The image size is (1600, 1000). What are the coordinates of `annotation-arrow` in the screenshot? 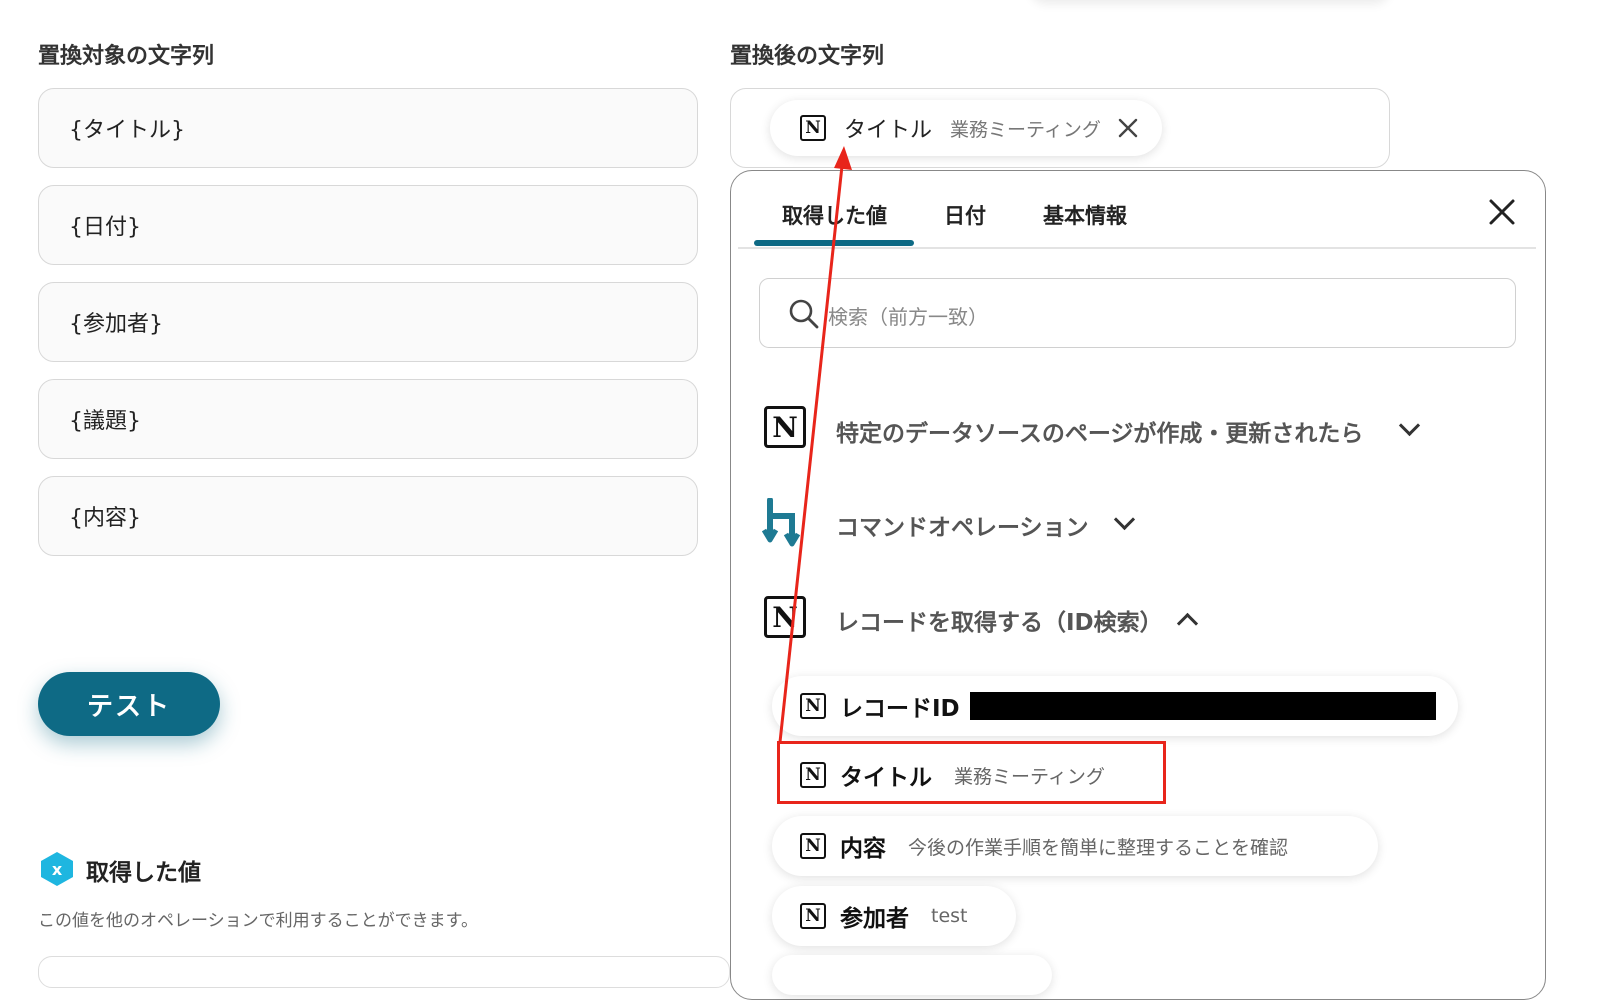 It's located at (815, 444).